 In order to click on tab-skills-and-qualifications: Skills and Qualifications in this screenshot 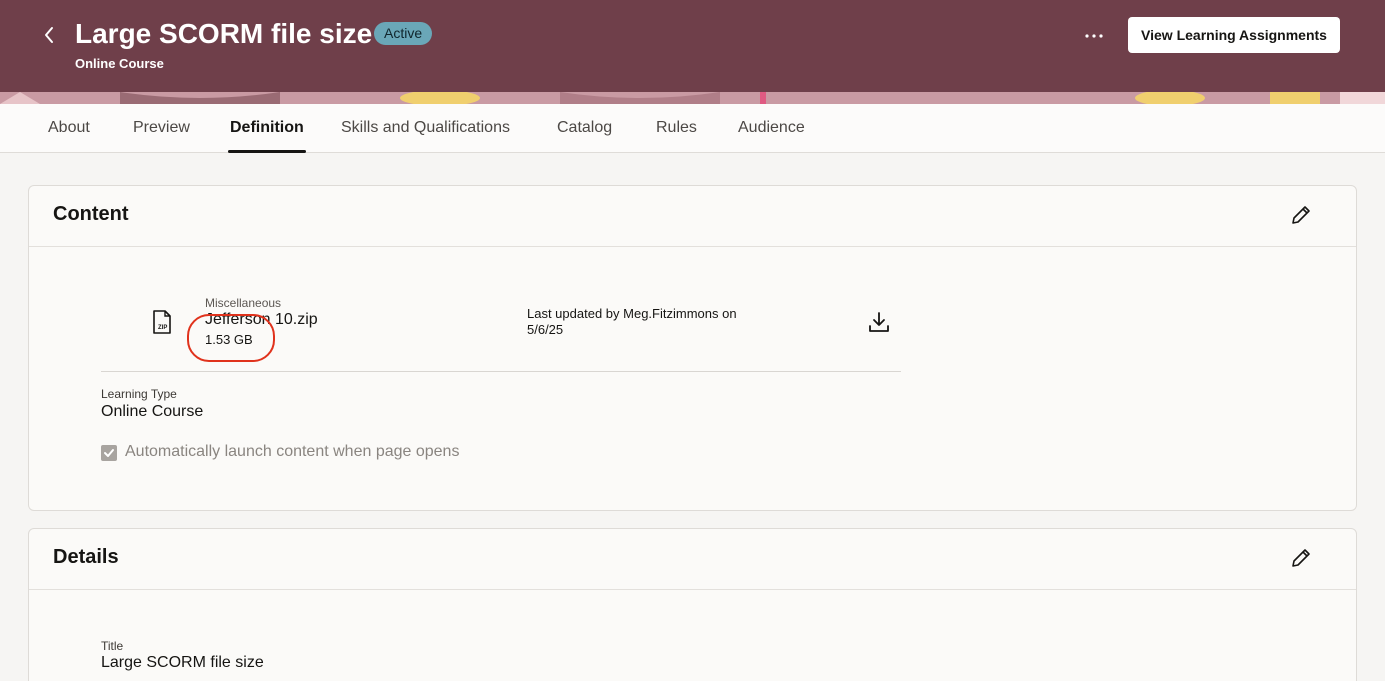, I will do `click(425, 128)`.